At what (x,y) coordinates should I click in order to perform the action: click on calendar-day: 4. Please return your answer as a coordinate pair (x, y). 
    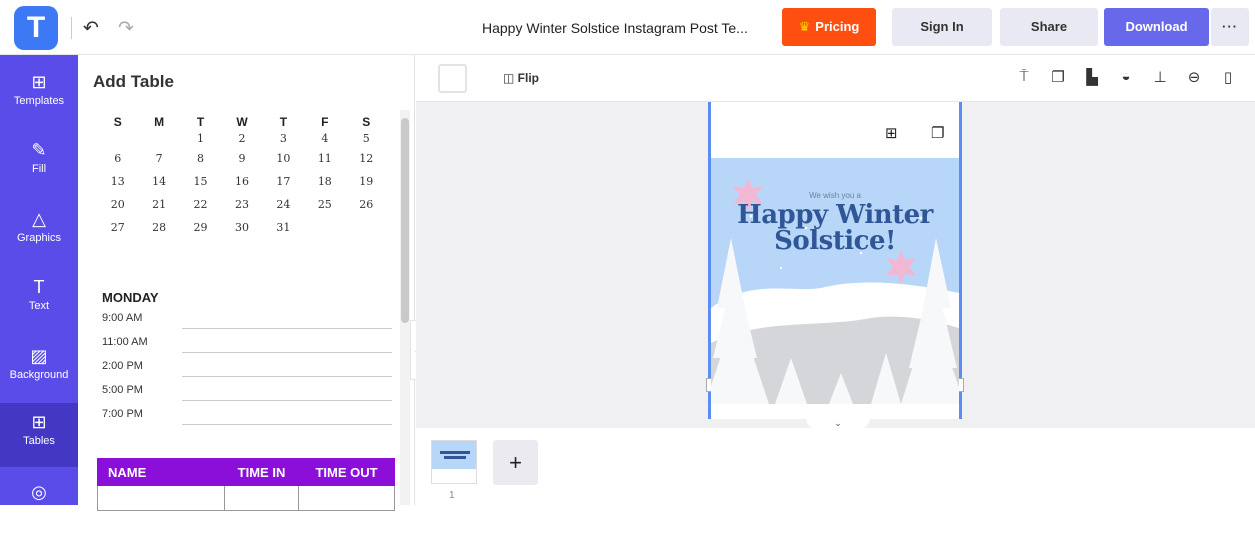
    Looking at the image, I should click on (325, 138).